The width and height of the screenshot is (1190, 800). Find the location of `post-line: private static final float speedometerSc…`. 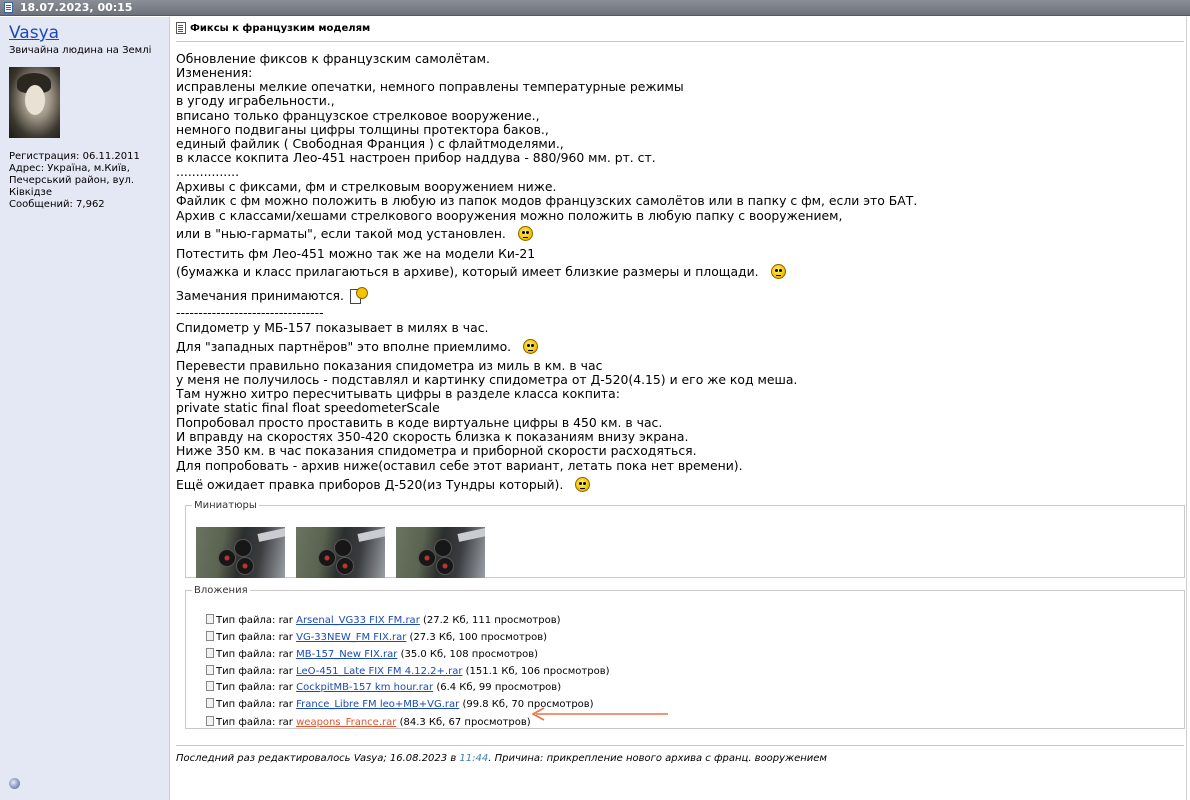

post-line: private static final float speedometerSc… is located at coordinates (308, 407).